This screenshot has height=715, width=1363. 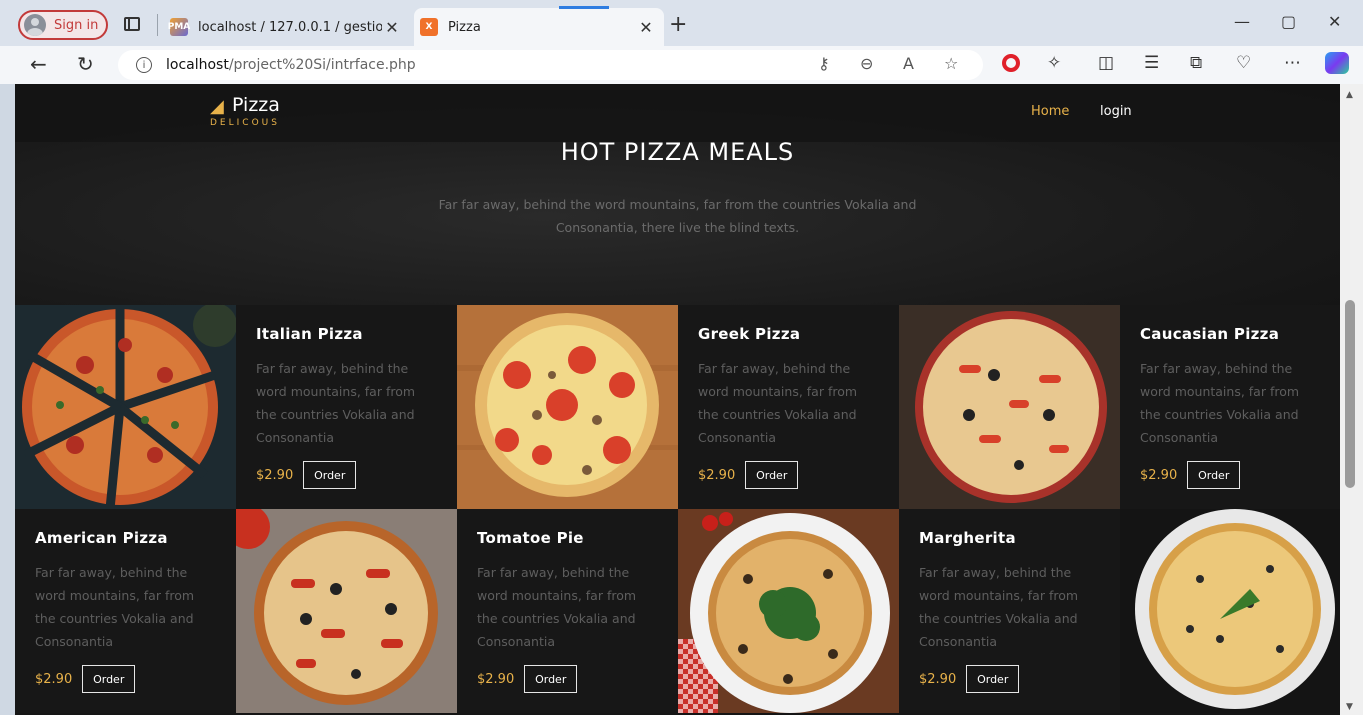 I want to click on menu-item-title: Tomatoe Pie, so click(x=530, y=538).